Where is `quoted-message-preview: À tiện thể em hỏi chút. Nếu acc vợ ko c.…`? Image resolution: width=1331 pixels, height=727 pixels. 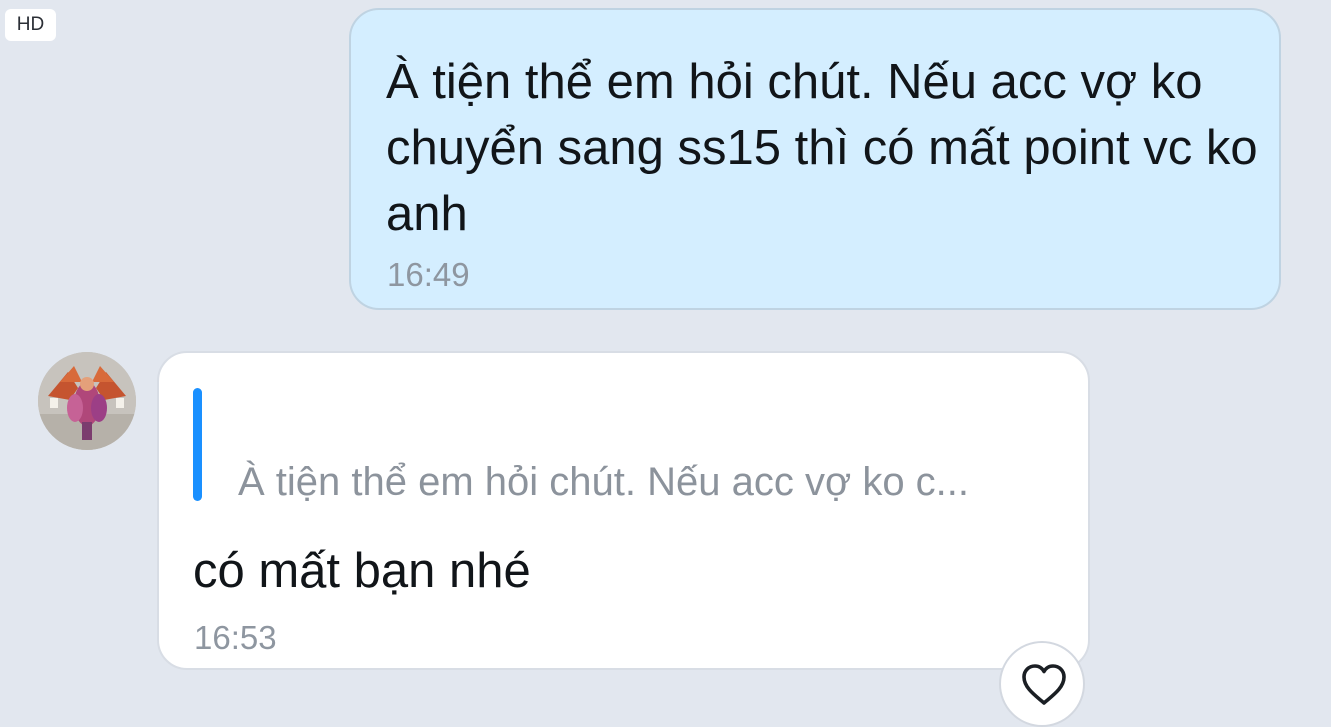 quoted-message-preview: À tiện thể em hỏi chút. Nếu acc vợ ko c.… is located at coordinates (603, 482).